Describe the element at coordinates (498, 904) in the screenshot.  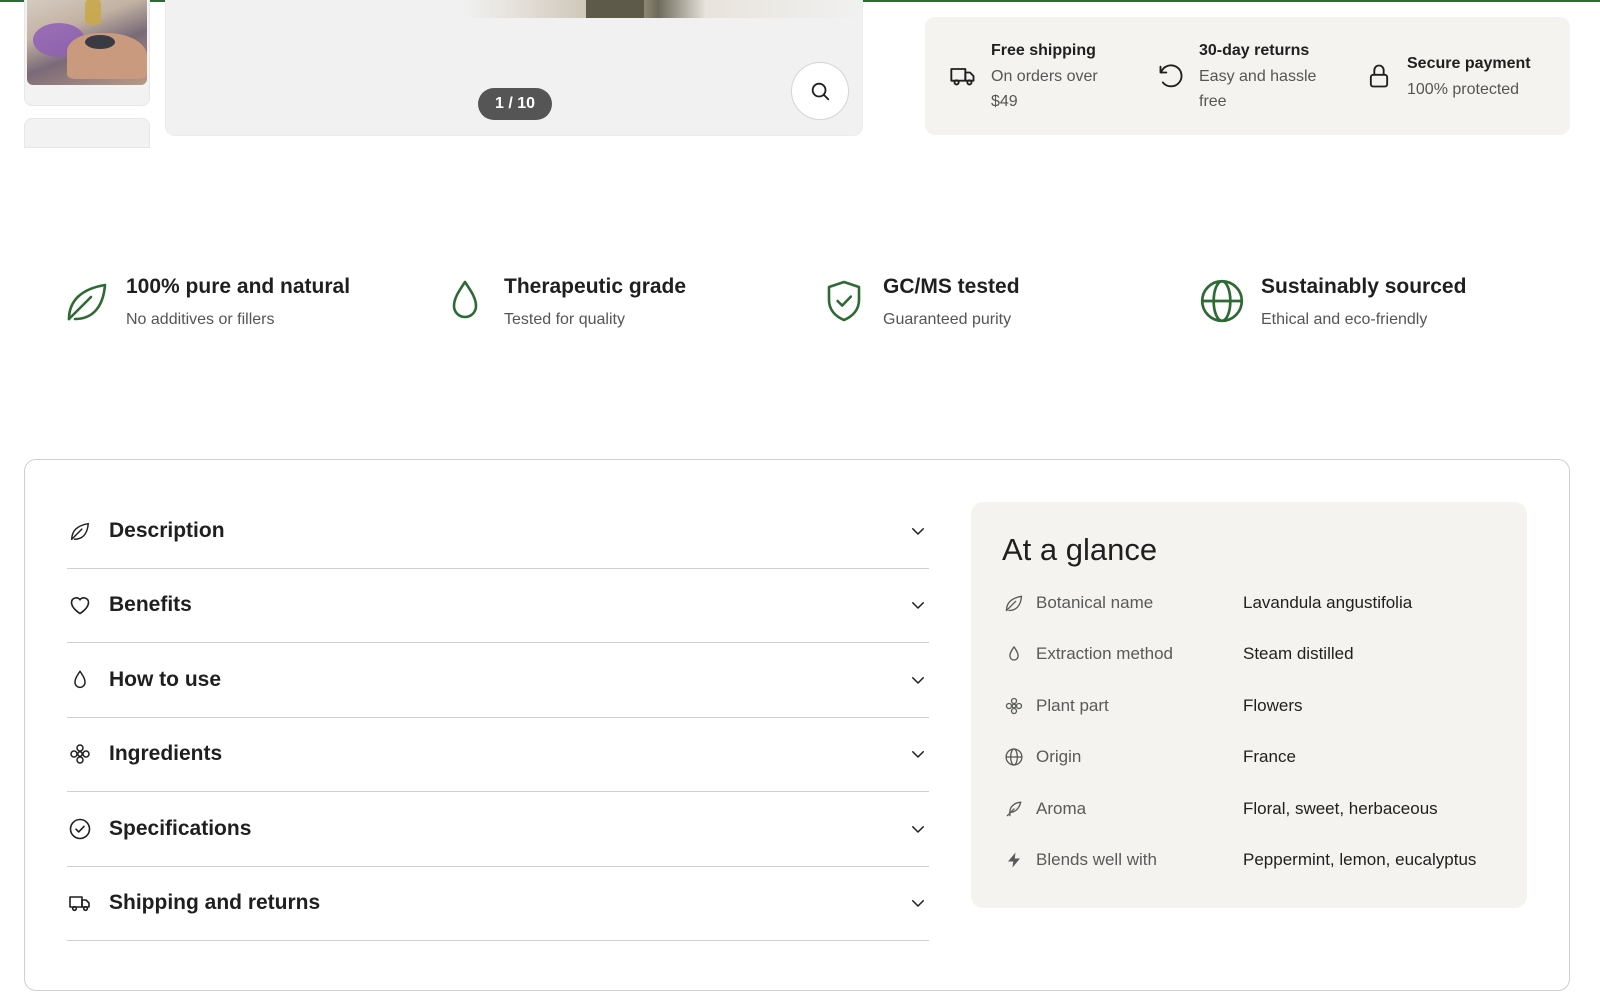
I see `accordion-shipping-returns: Shipping and returns` at that location.